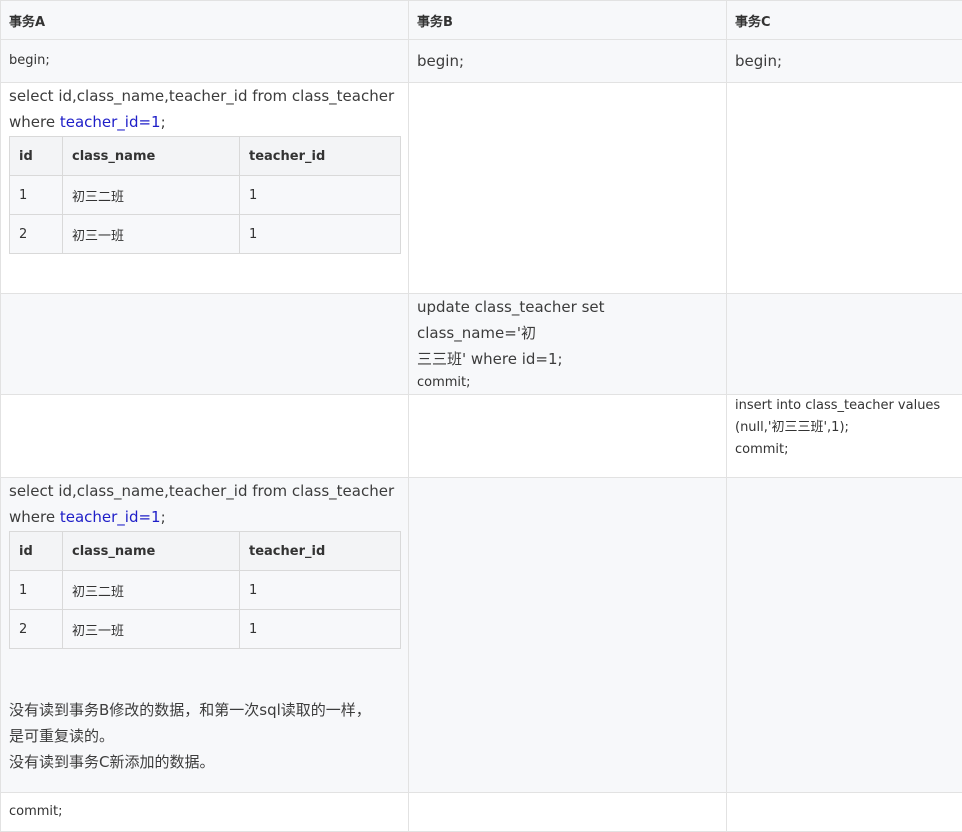 This screenshot has width=962, height=832. Describe the element at coordinates (568, 61) in the screenshot. I see `begin-b-cell: begin;` at that location.